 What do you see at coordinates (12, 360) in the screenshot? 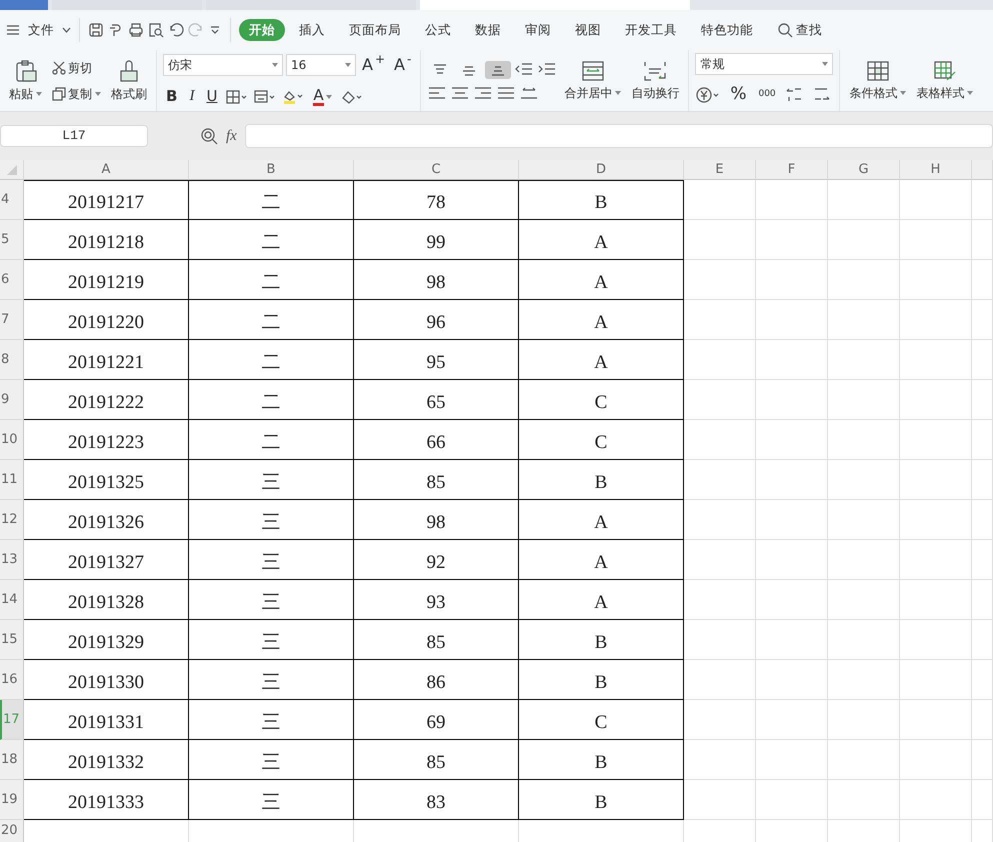
I see `row-header: 8` at bounding box center [12, 360].